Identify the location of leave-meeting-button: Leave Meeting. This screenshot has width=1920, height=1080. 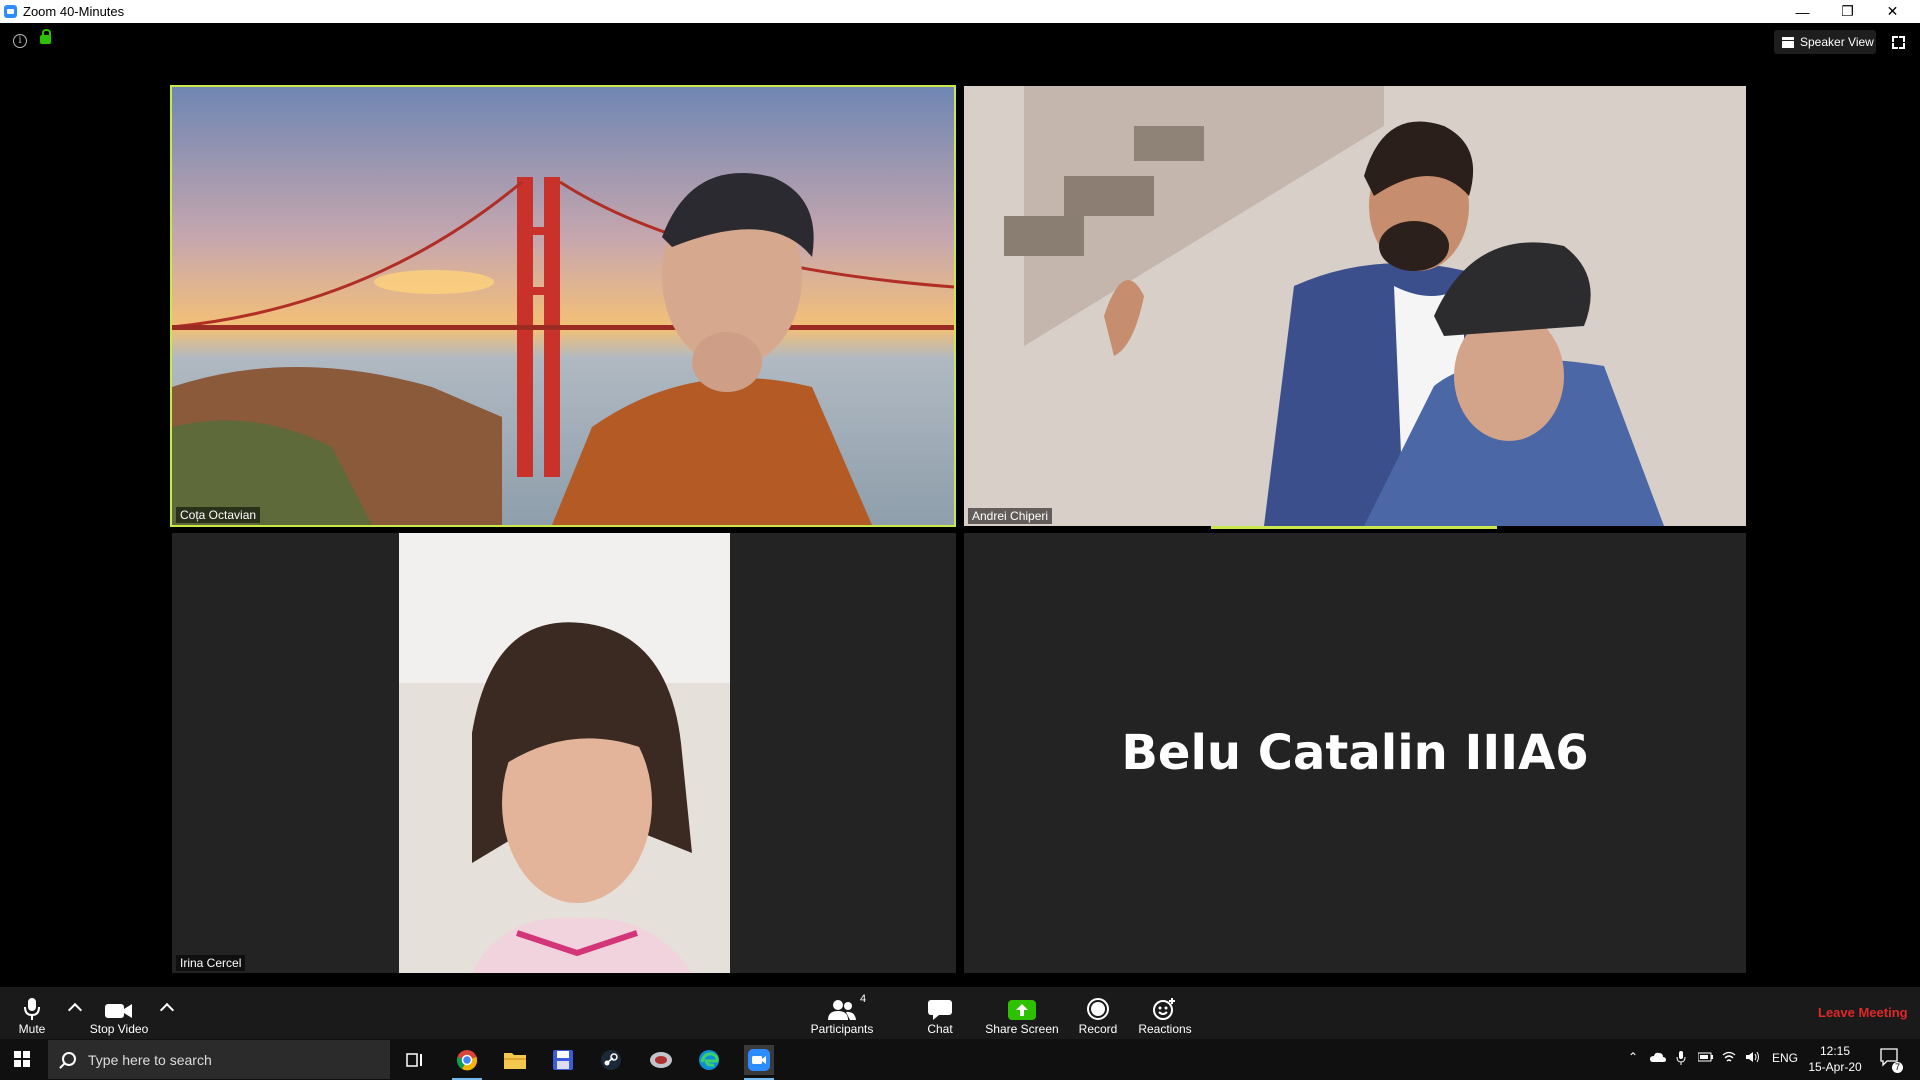
(1863, 1012).